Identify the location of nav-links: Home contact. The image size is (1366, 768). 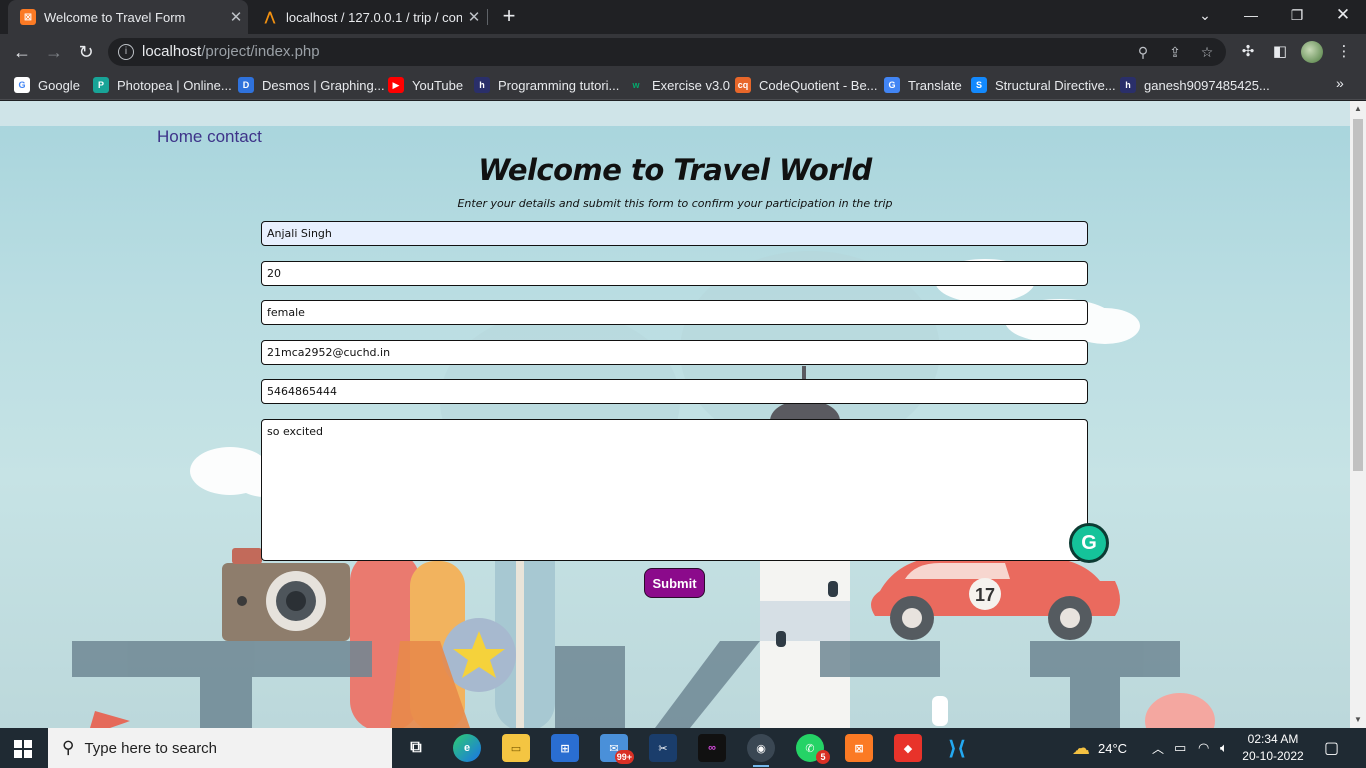
(209, 137).